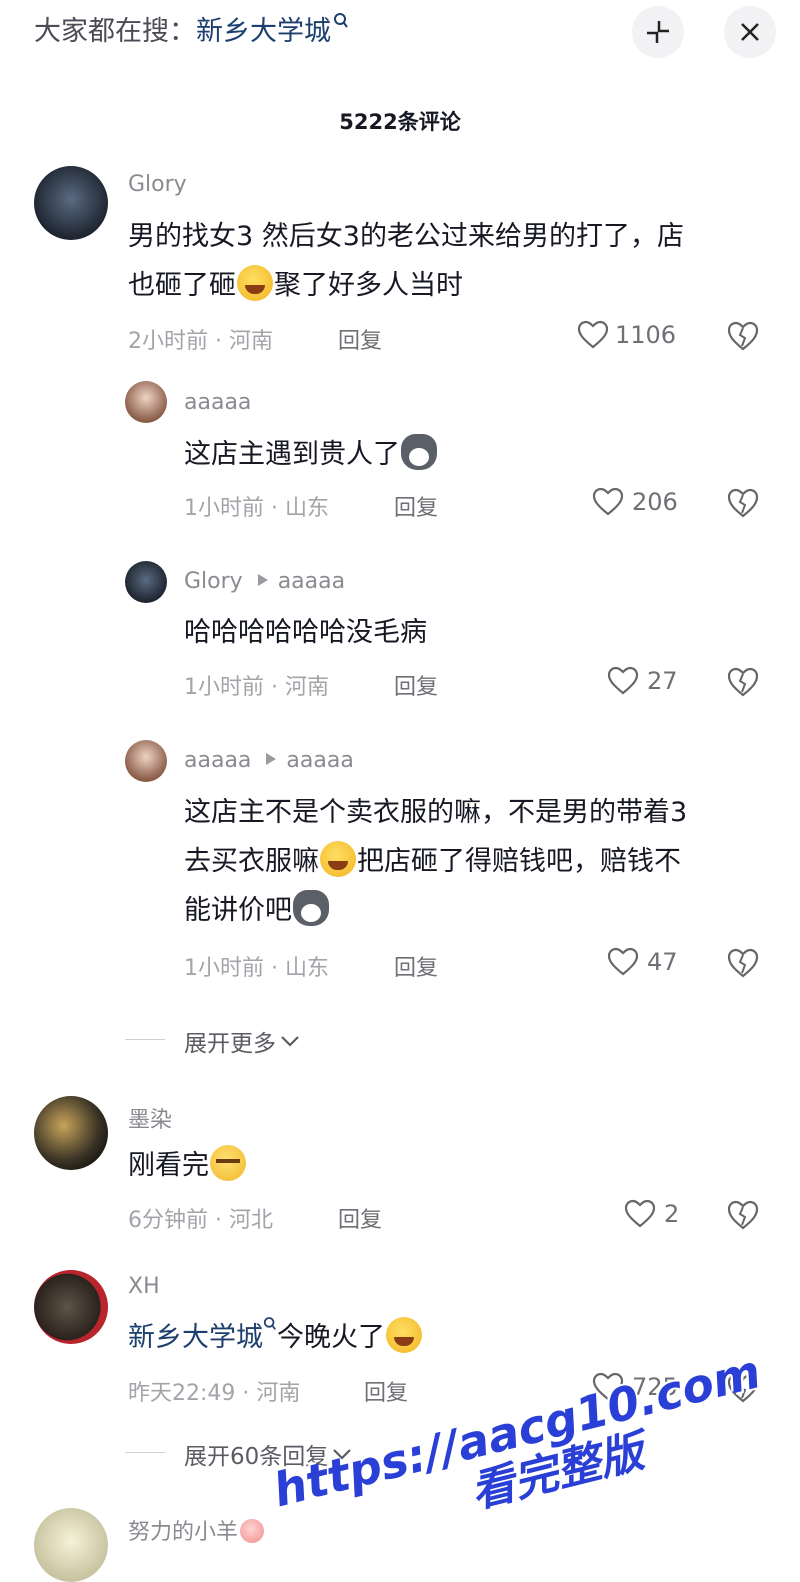 The image size is (800, 1582). I want to click on comment-meta: 1小时前 · 河南, so click(256, 685).